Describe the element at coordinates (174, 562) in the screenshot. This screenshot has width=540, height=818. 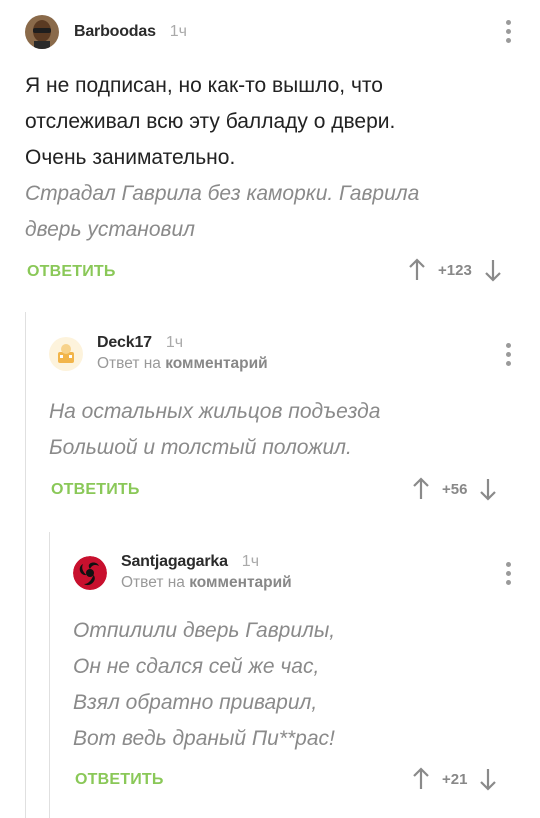
I see `author-name: Santjagagarka` at that location.